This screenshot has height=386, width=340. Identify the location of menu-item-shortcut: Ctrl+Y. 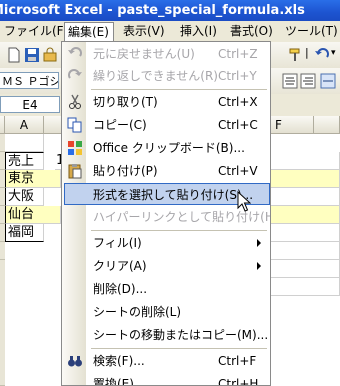
(237, 76).